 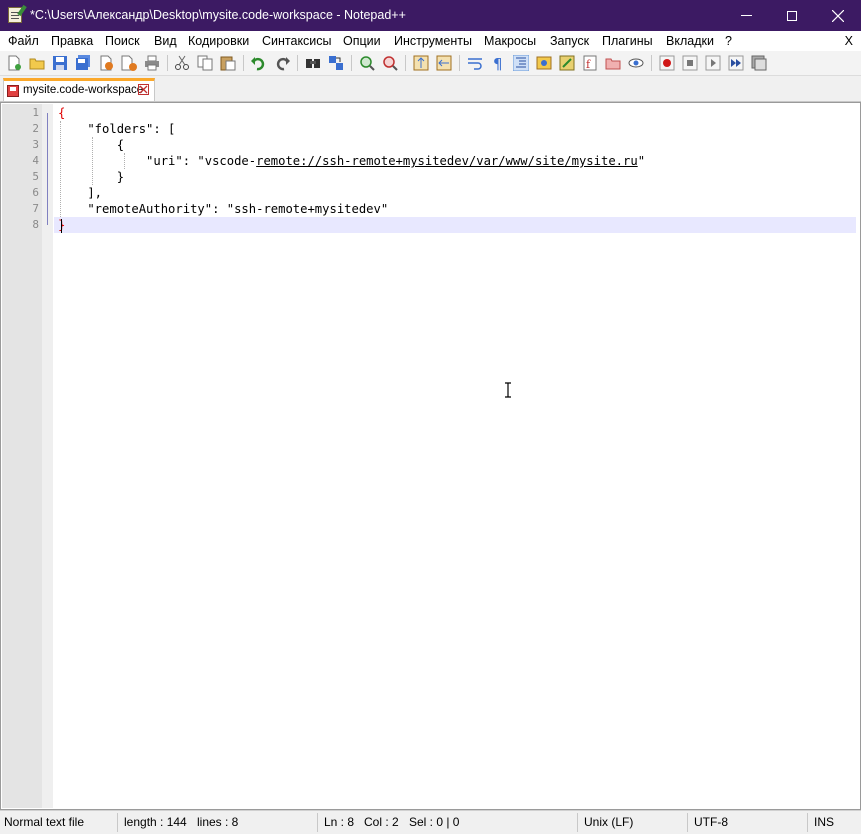 I want to click on print-icon, so click(x=152, y=63).